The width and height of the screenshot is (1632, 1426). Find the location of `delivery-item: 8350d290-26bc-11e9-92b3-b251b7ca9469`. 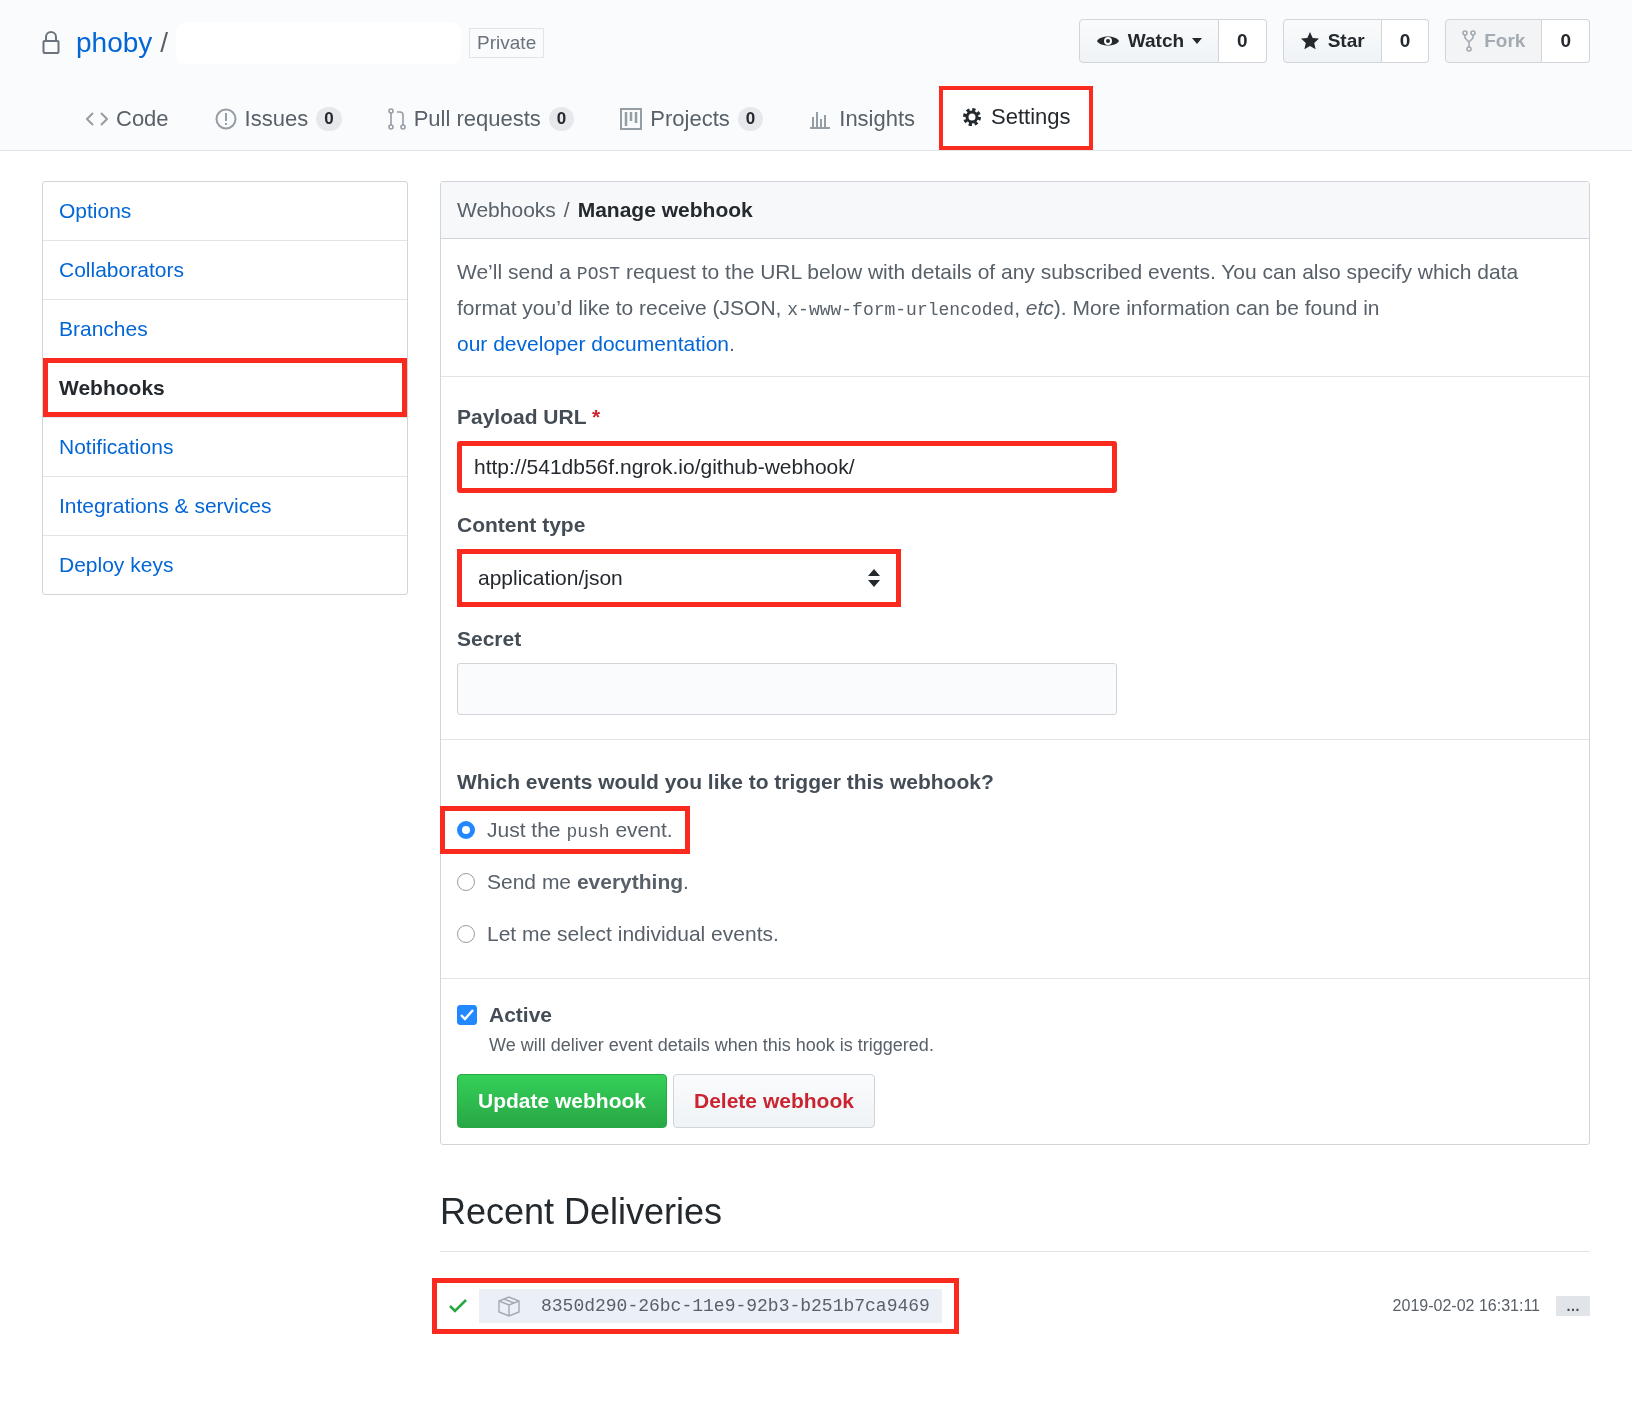

delivery-item: 8350d290-26bc-11e9-92b3-b251b7ca9469 is located at coordinates (695, 1306).